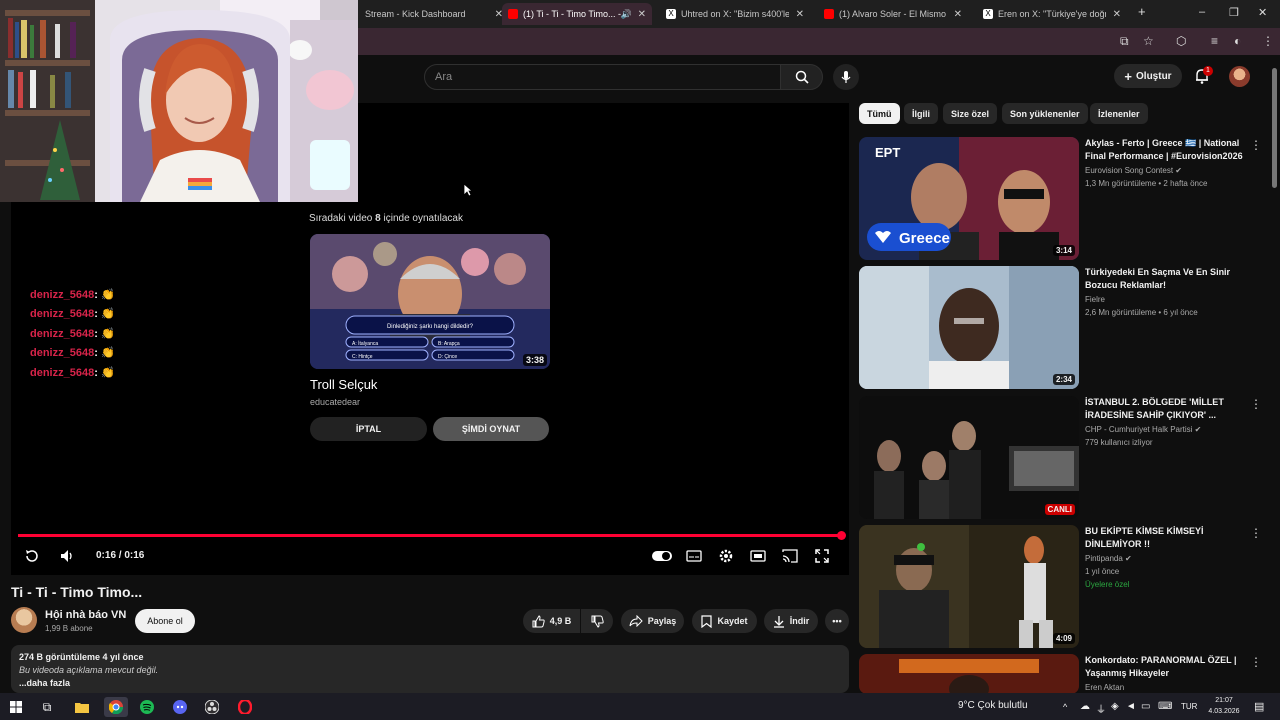 This screenshot has width=1280, height=720. What do you see at coordinates (837, 621) in the screenshot?
I see `more-actions-button: •••` at bounding box center [837, 621].